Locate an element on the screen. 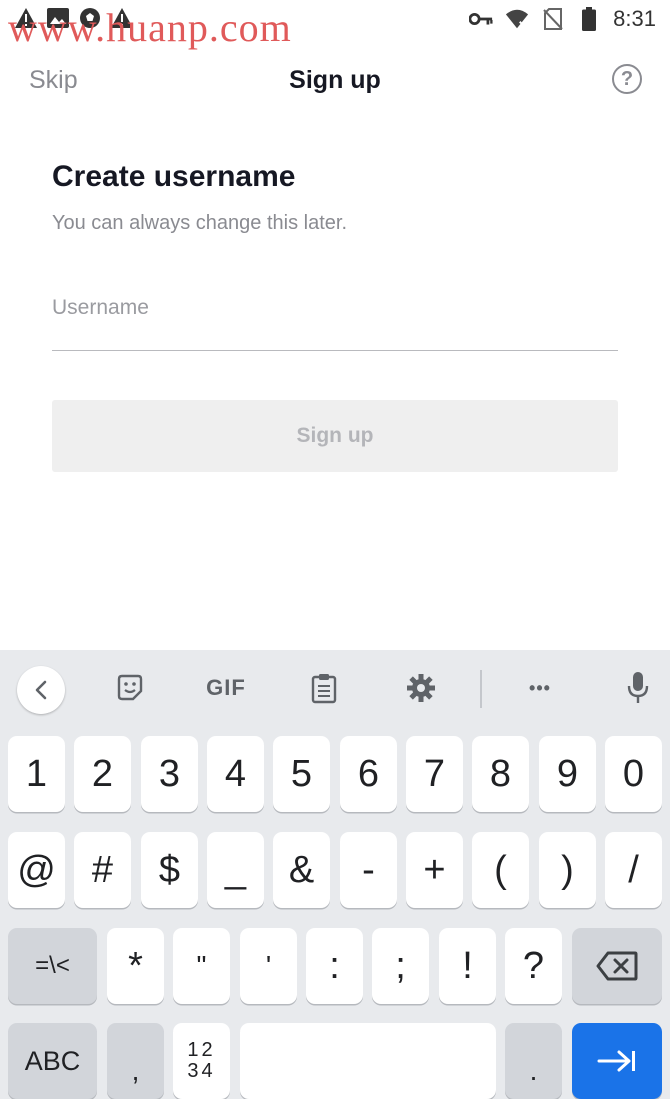 The width and height of the screenshot is (670, 1099). key-6: 6 is located at coordinates (368, 774).